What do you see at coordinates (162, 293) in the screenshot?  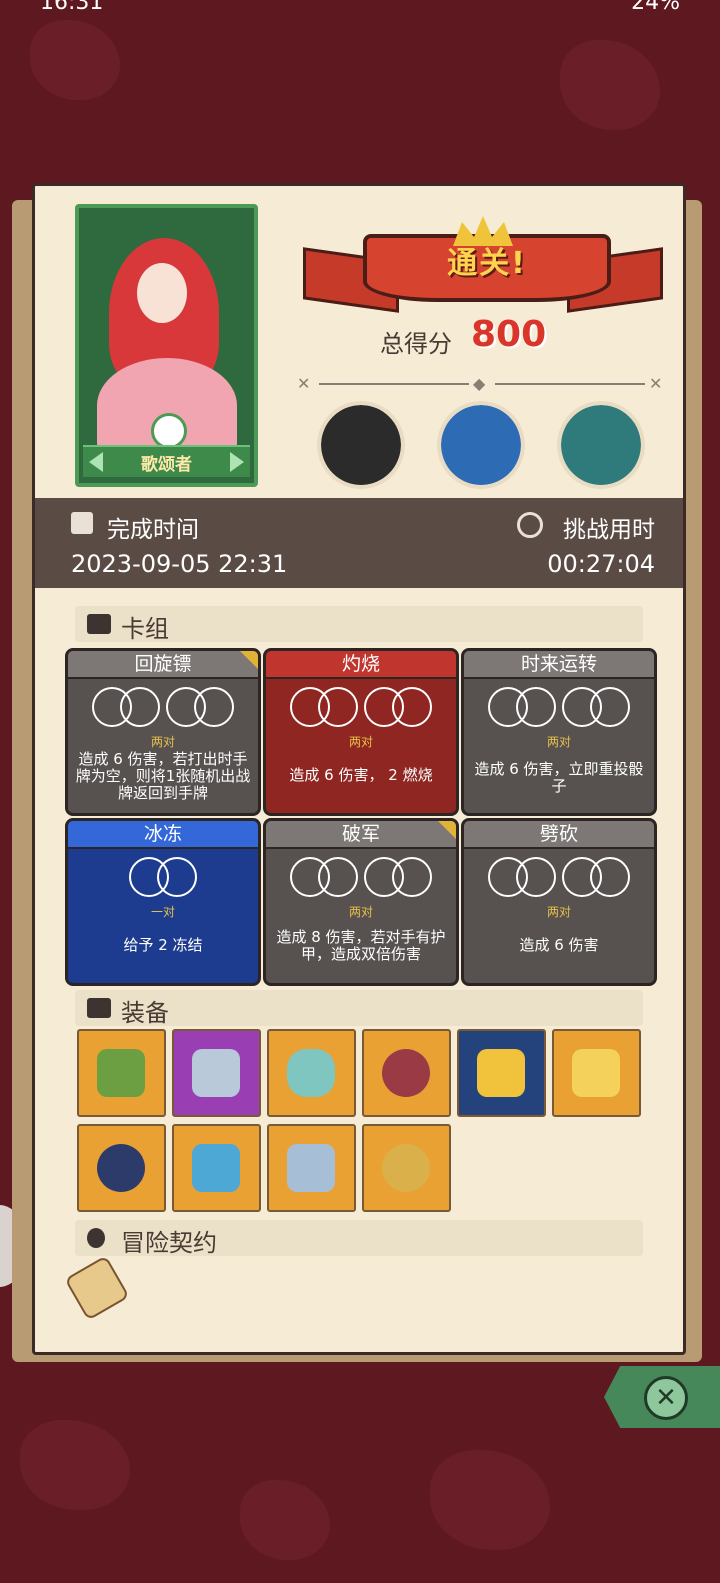 I see `character-face` at bounding box center [162, 293].